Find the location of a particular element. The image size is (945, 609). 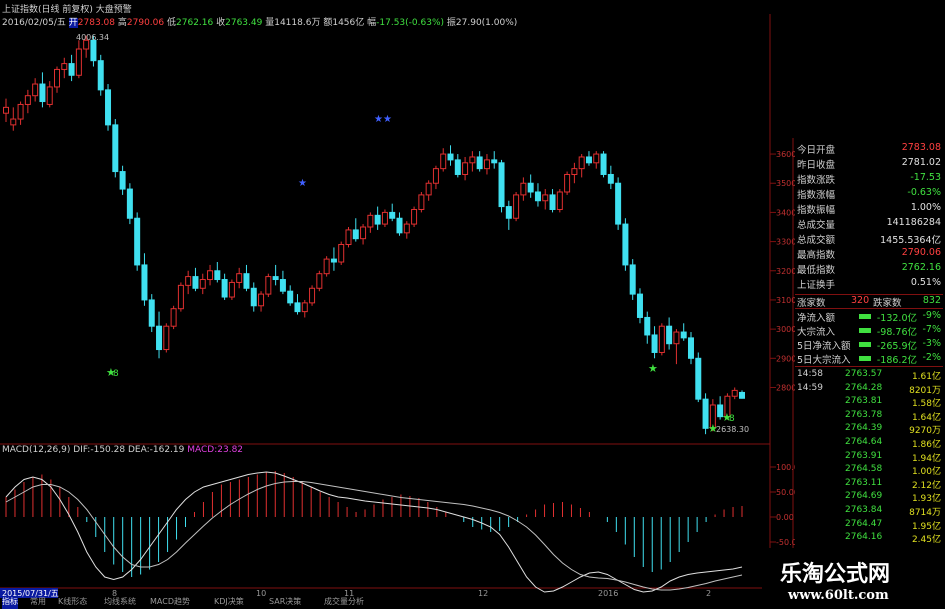

macd-tick-label: 0.00 is located at coordinates (785, 517).